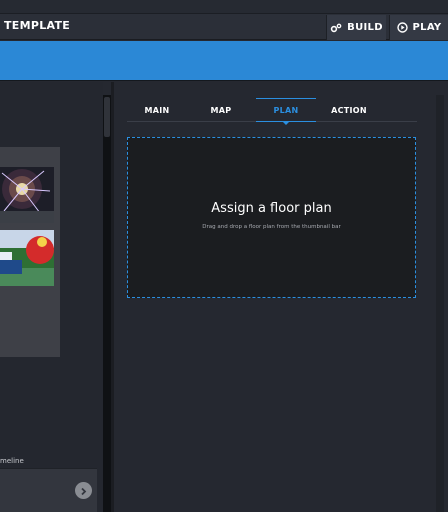 The image size is (448, 512). I want to click on build-button: BUILD, so click(356, 27).